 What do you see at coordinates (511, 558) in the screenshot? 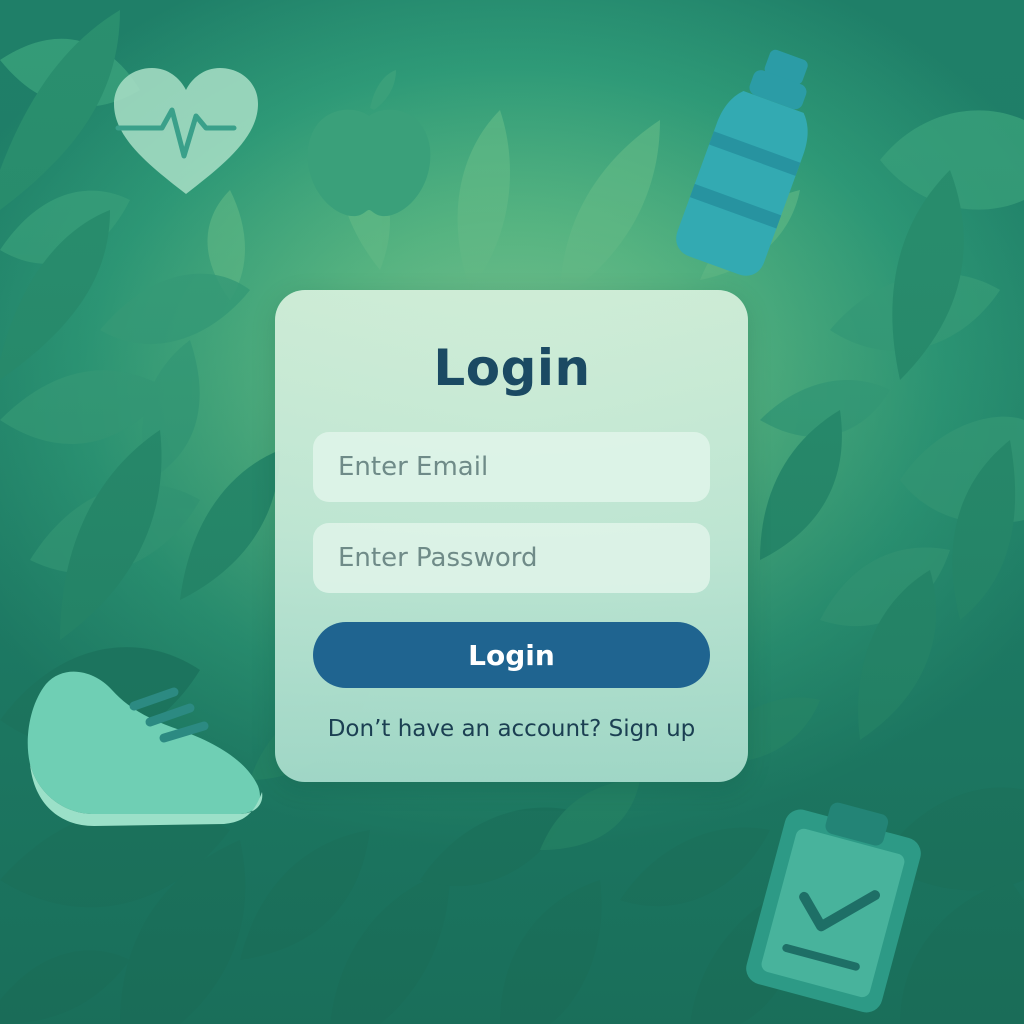
I see `password-input` at bounding box center [511, 558].